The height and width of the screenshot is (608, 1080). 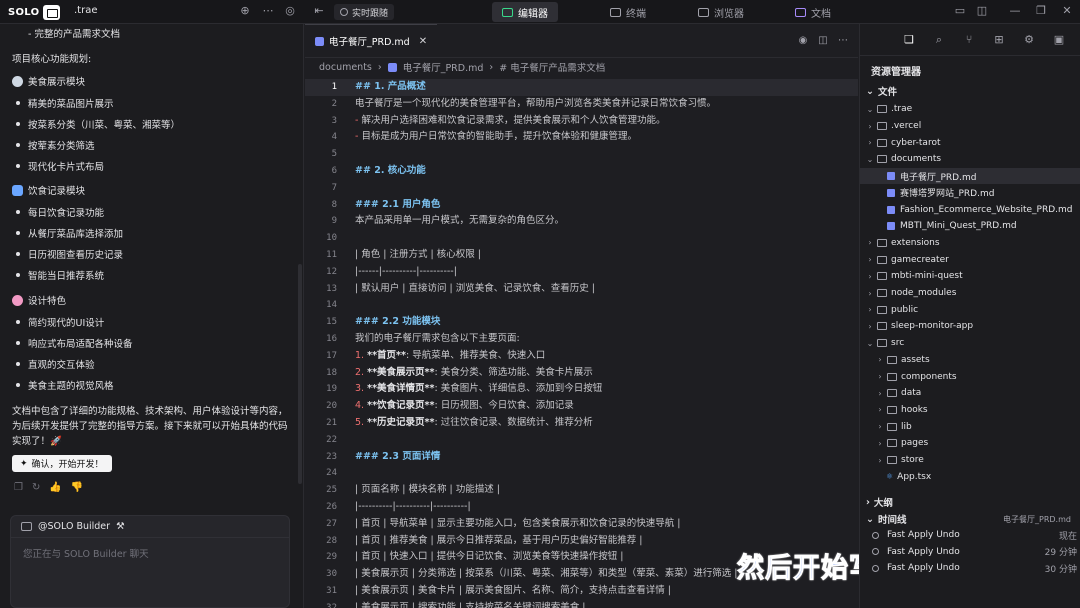 I want to click on breadcrumb-item: # 电子餐厅产品需求文档, so click(x=552, y=67).